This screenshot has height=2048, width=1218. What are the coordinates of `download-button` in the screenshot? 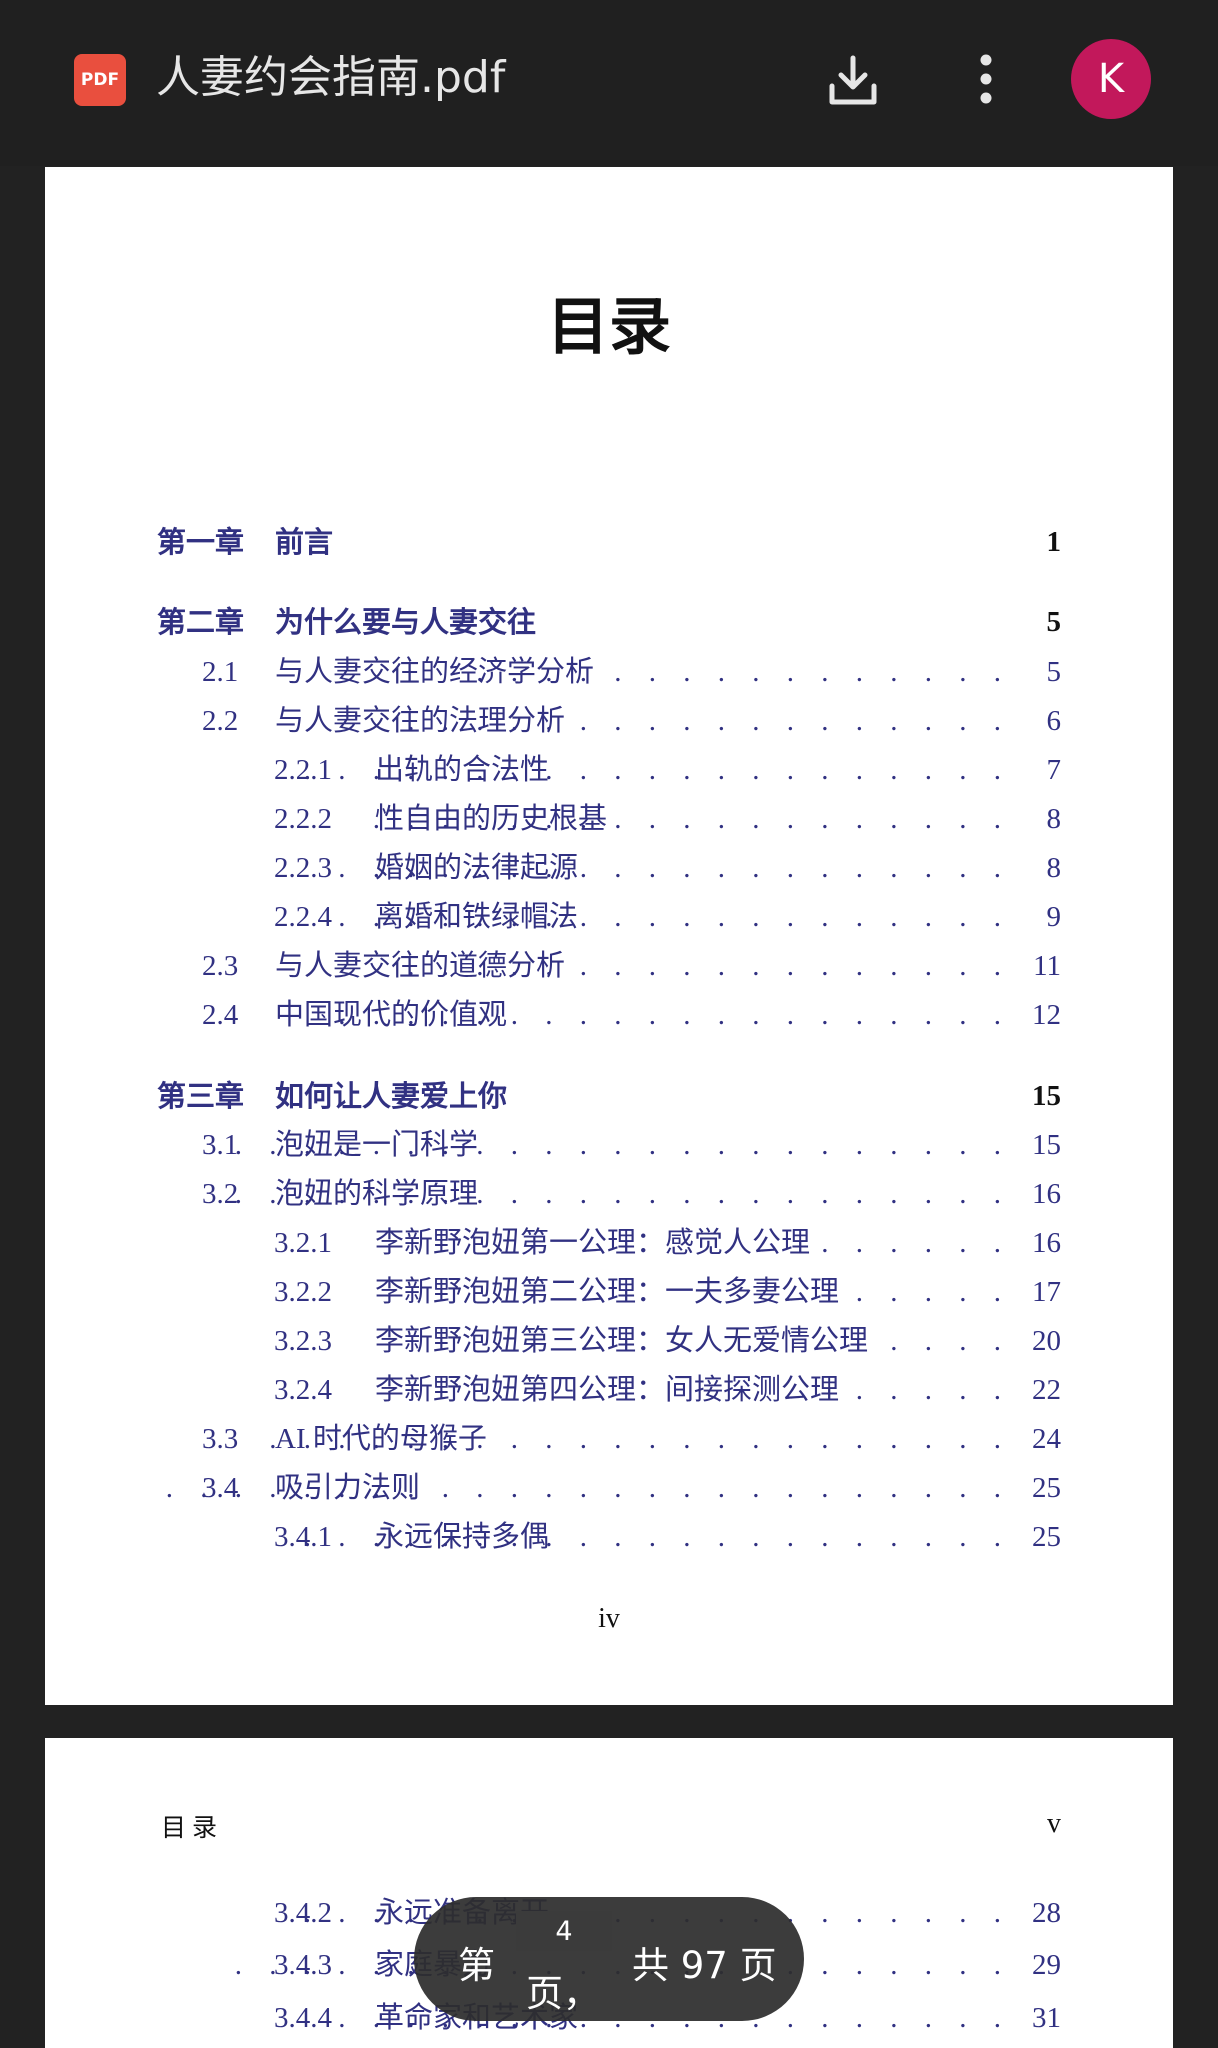 It's located at (853, 81).